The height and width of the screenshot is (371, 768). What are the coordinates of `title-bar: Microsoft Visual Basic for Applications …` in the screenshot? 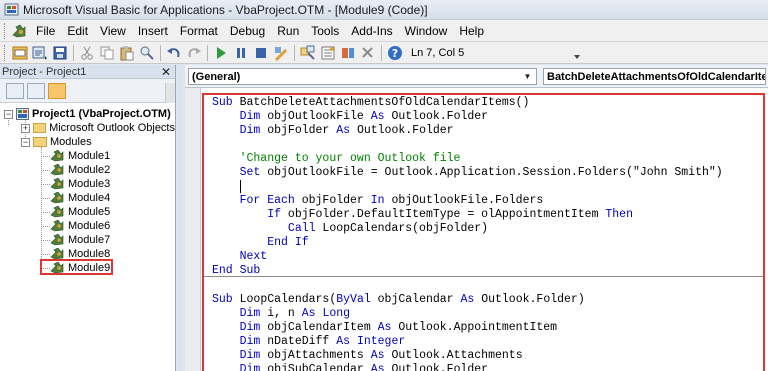 It's located at (384, 10).